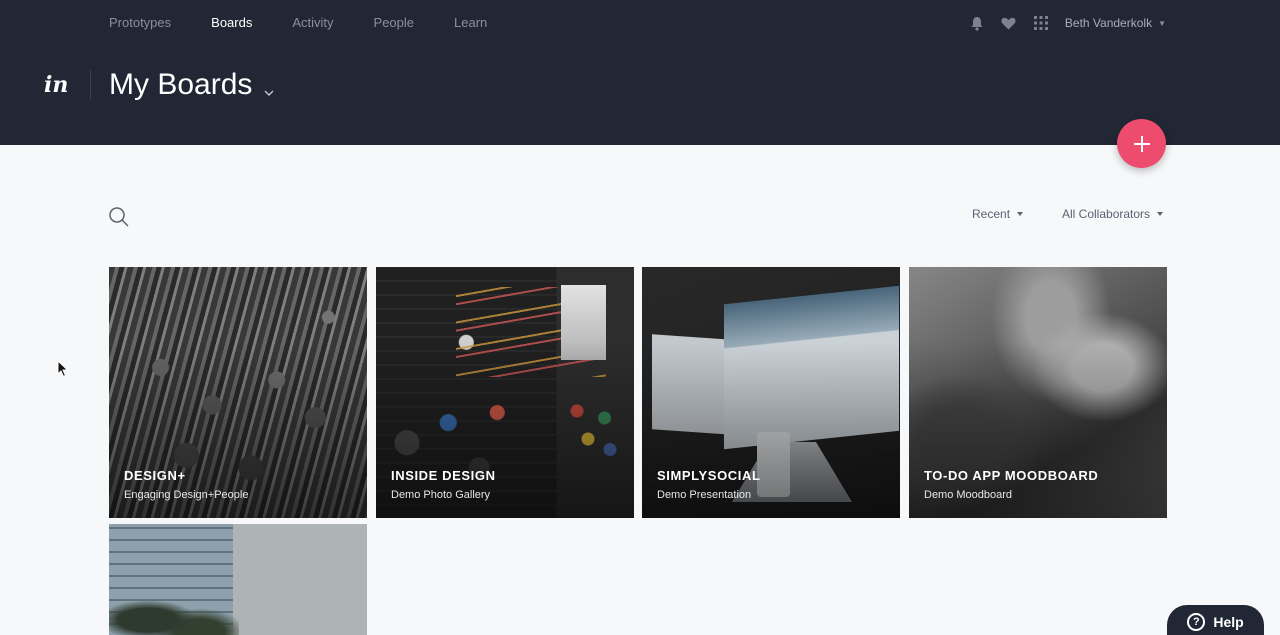  I want to click on invision-logo: in, so click(57, 85).